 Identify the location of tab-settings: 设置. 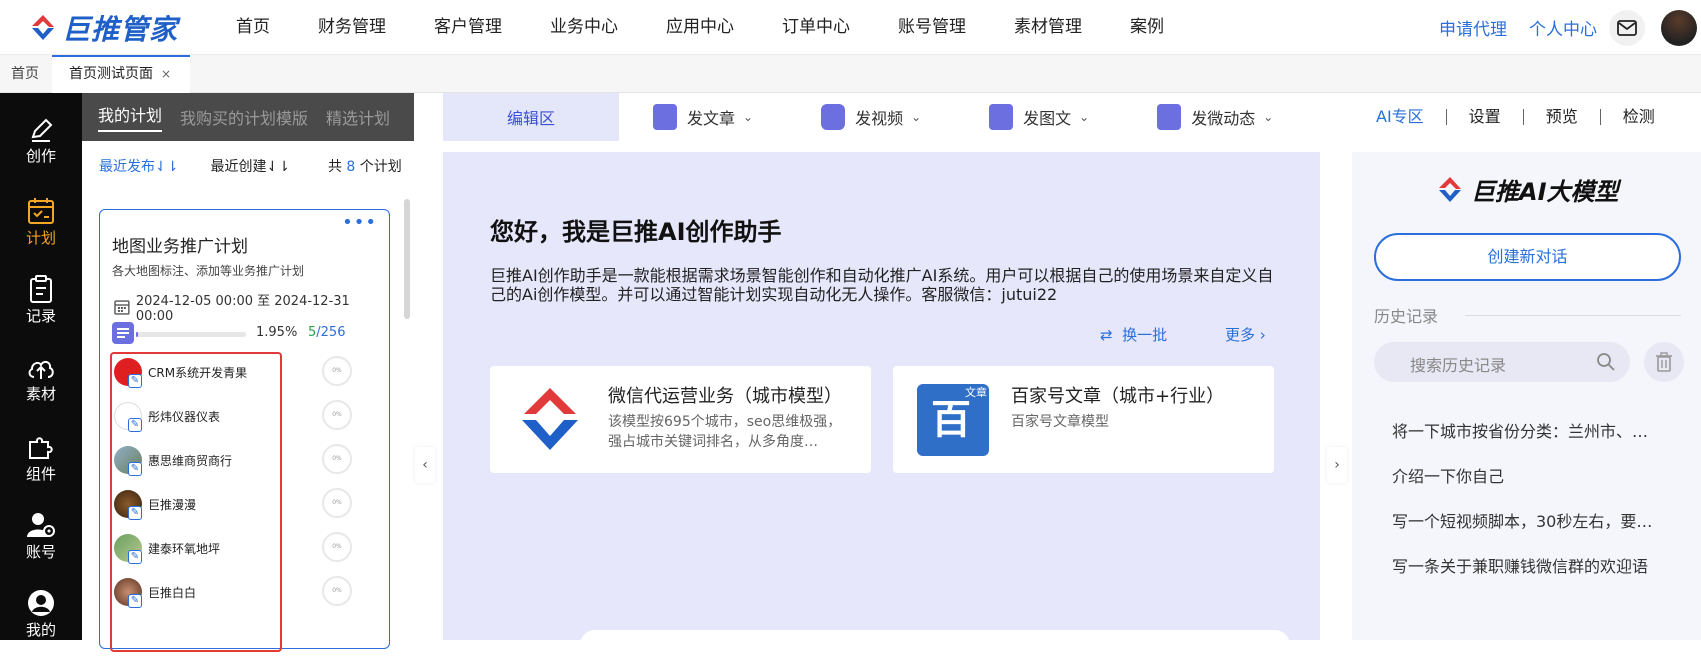
(1485, 117).